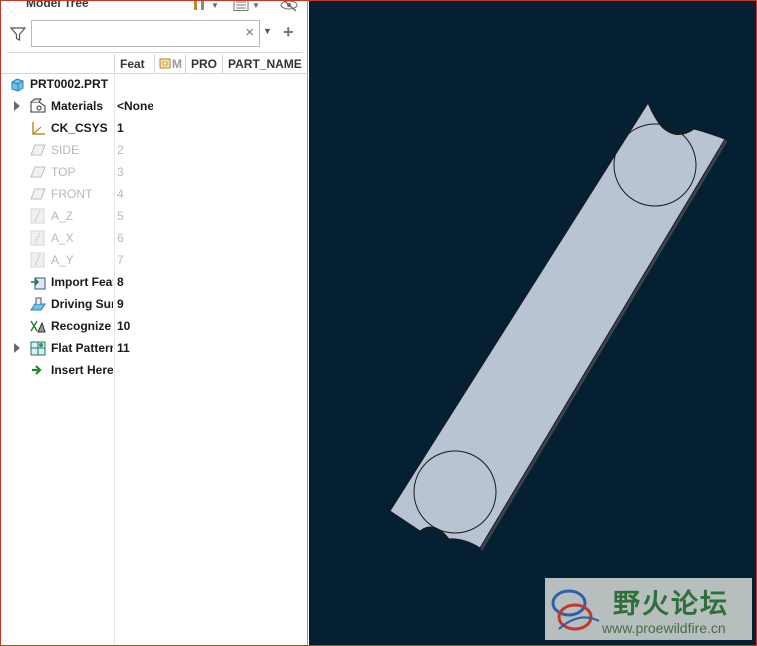 The width and height of the screenshot is (757, 646). Describe the element at coordinates (134, 64) in the screenshot. I see `column-header-feat: Feat` at that location.